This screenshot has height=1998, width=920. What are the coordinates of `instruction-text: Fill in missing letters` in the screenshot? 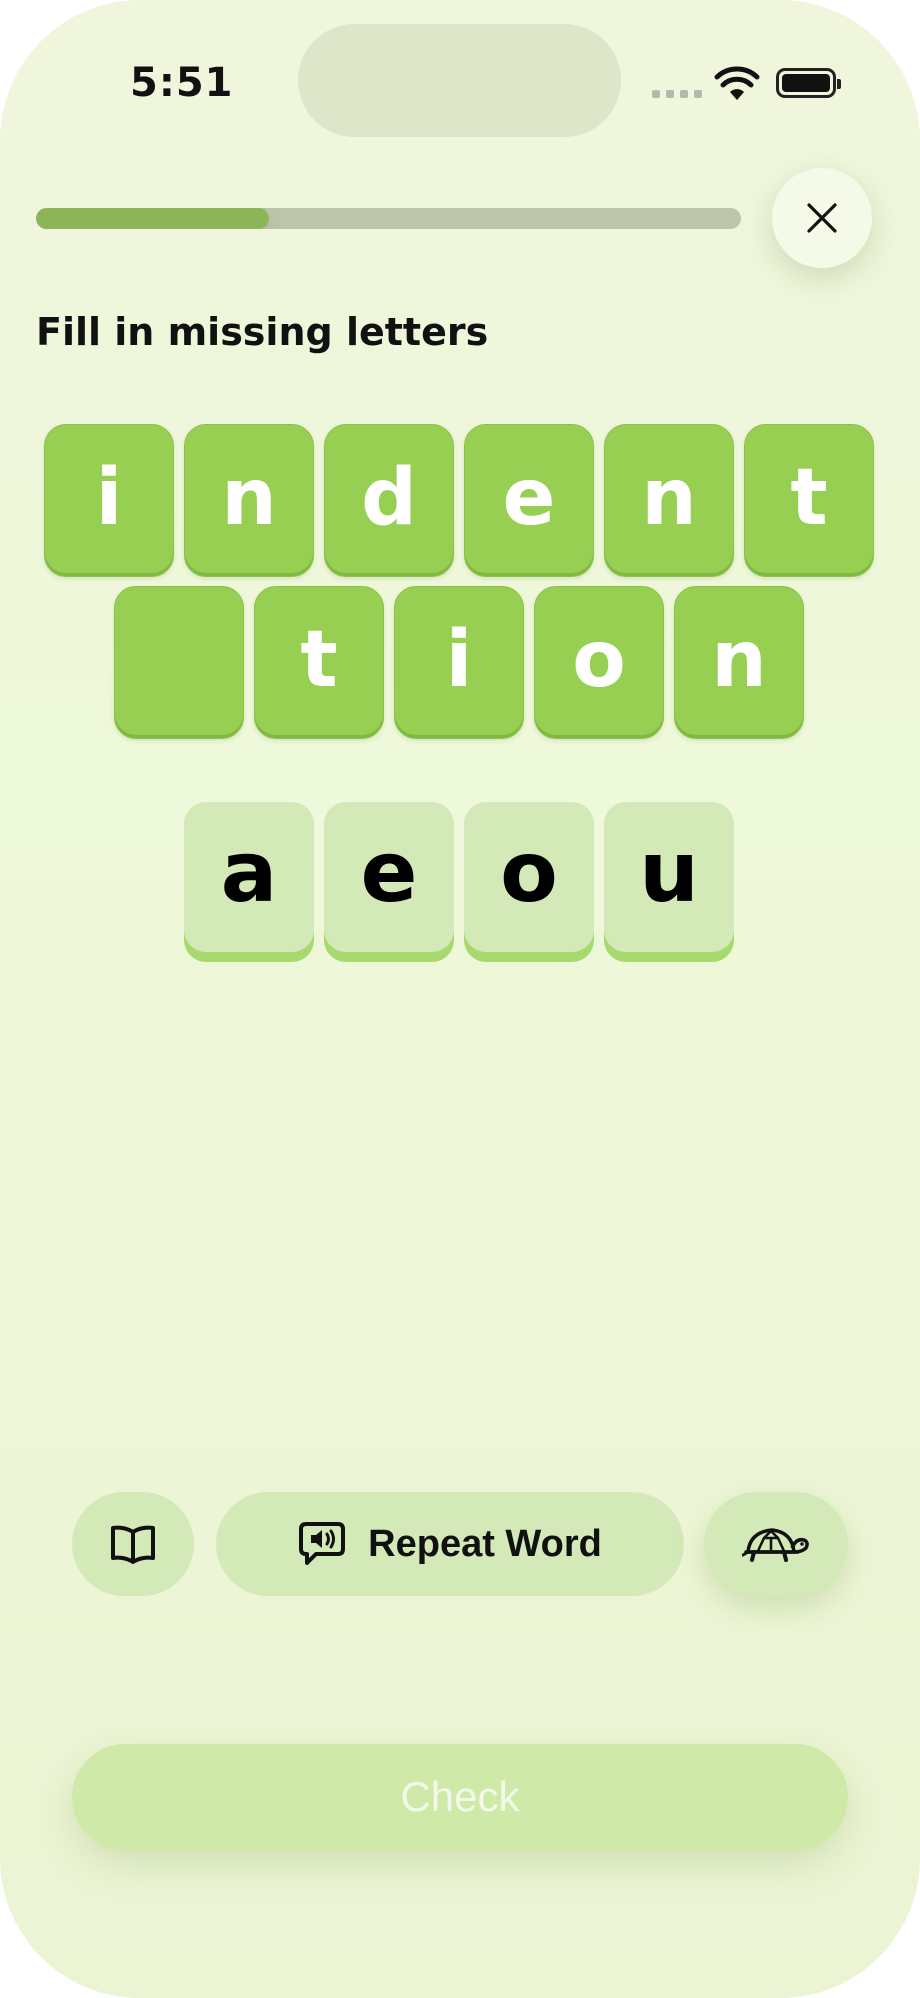 It's located at (262, 332).